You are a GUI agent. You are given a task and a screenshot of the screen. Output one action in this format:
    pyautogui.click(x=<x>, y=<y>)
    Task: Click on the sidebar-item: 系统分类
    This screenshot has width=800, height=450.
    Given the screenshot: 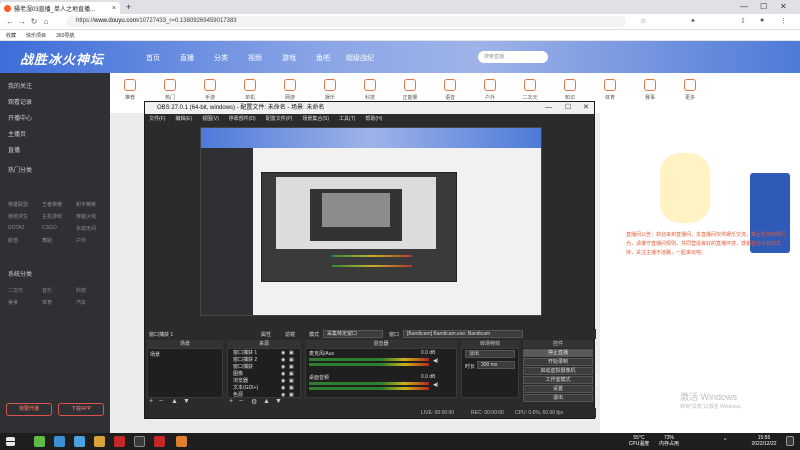 What is the action you would take?
    pyautogui.click(x=20, y=273)
    